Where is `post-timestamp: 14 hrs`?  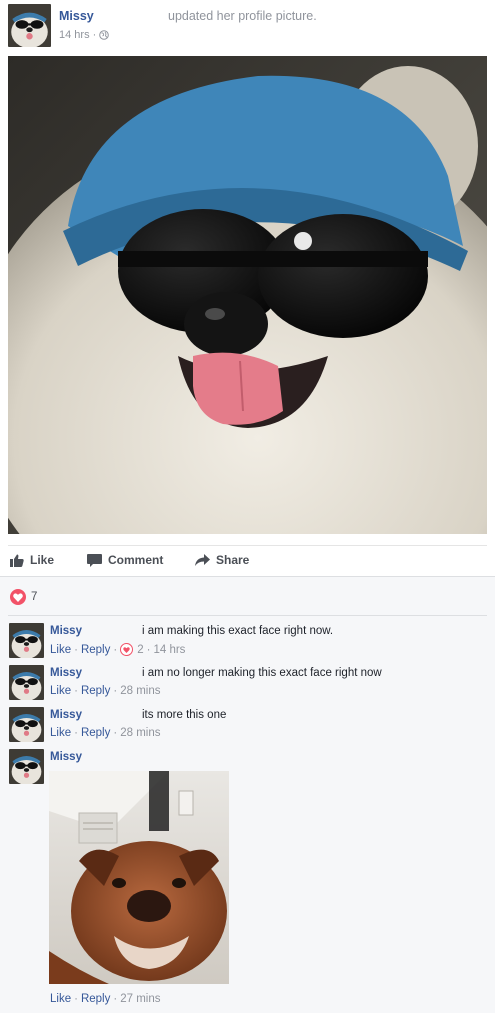
post-timestamp: 14 hrs is located at coordinates (74, 35).